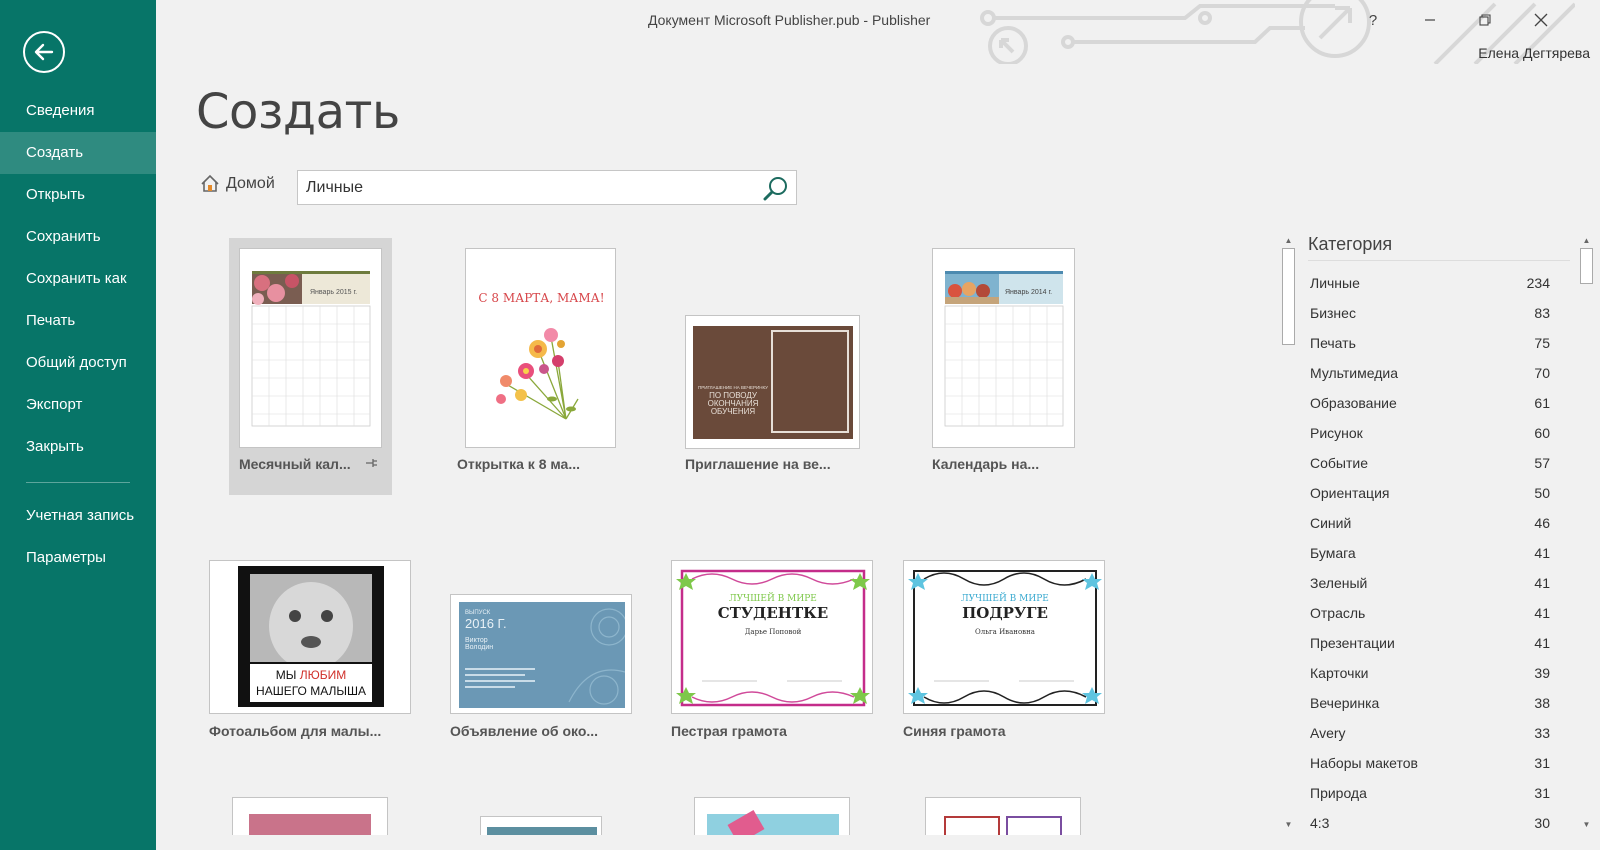 This screenshot has height=850, width=1600. I want to click on category-item: Рисунок 60, so click(1430, 433).